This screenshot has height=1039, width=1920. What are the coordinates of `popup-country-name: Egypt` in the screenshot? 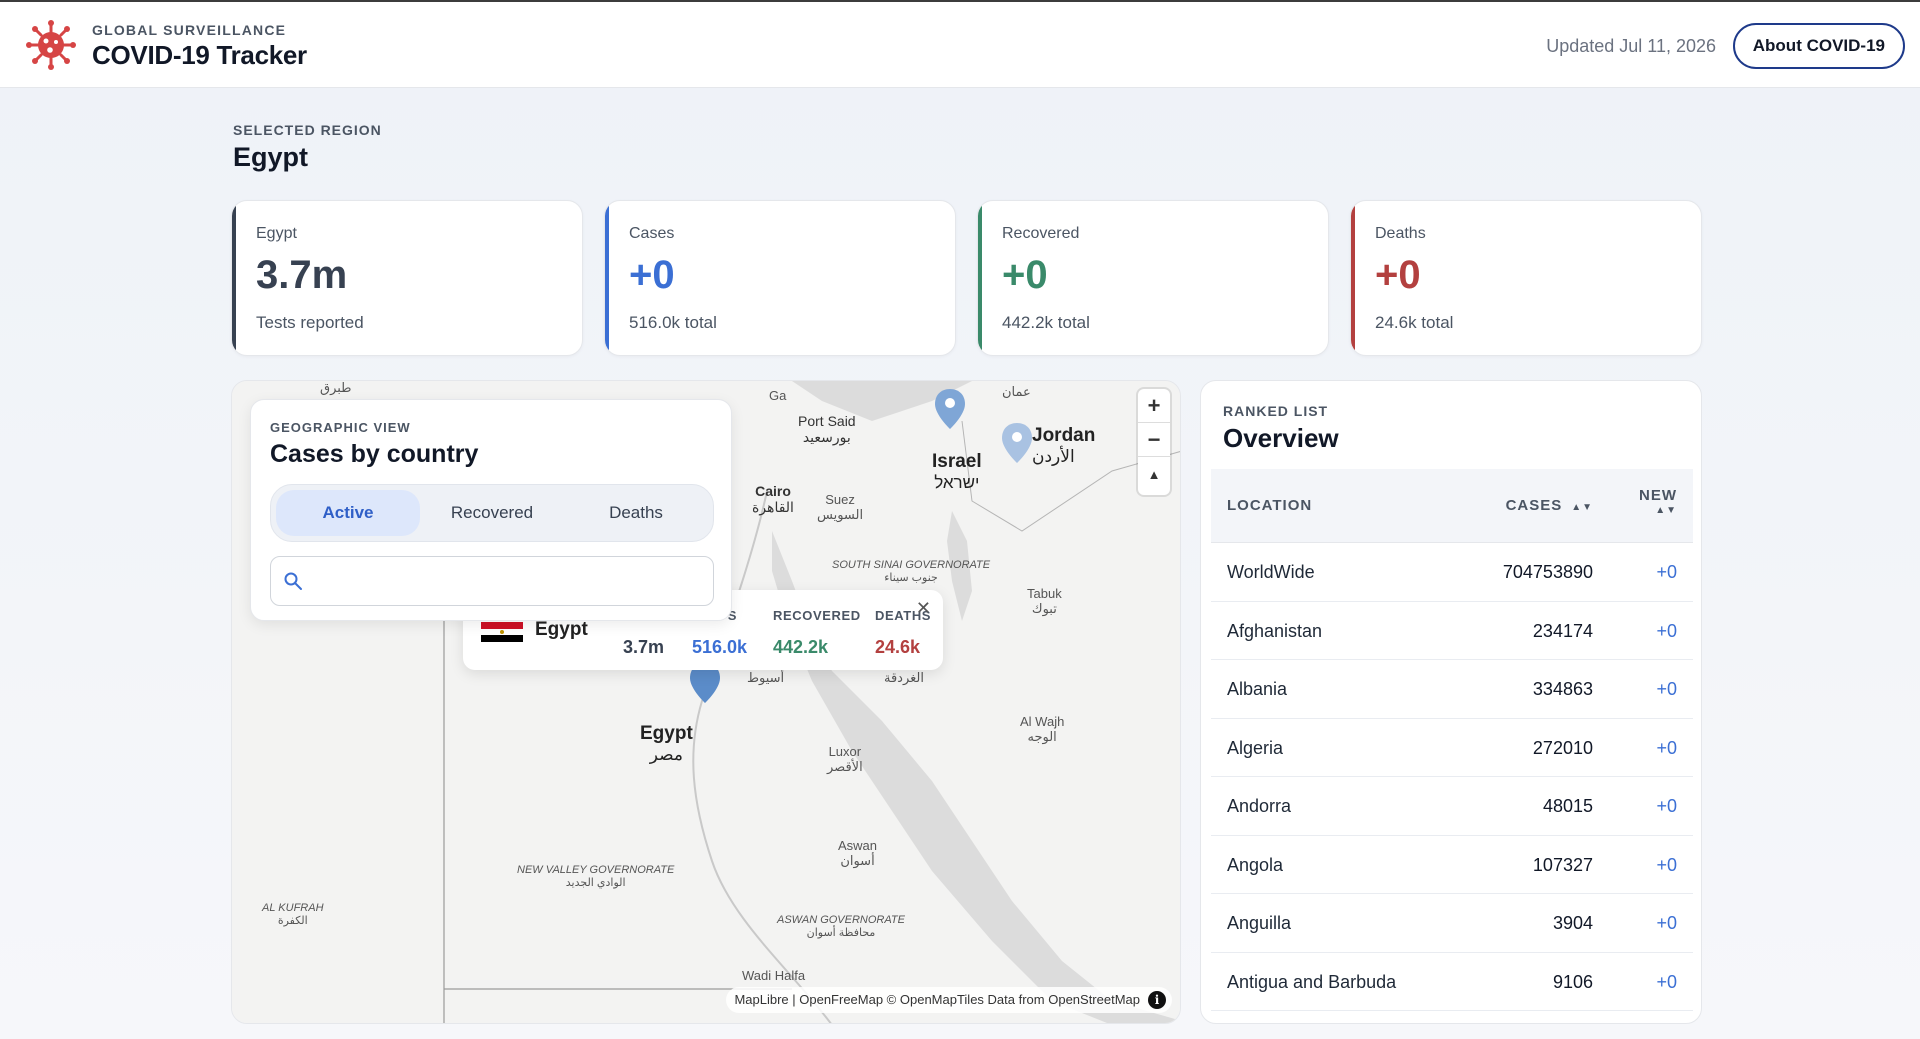 It's located at (561, 629).